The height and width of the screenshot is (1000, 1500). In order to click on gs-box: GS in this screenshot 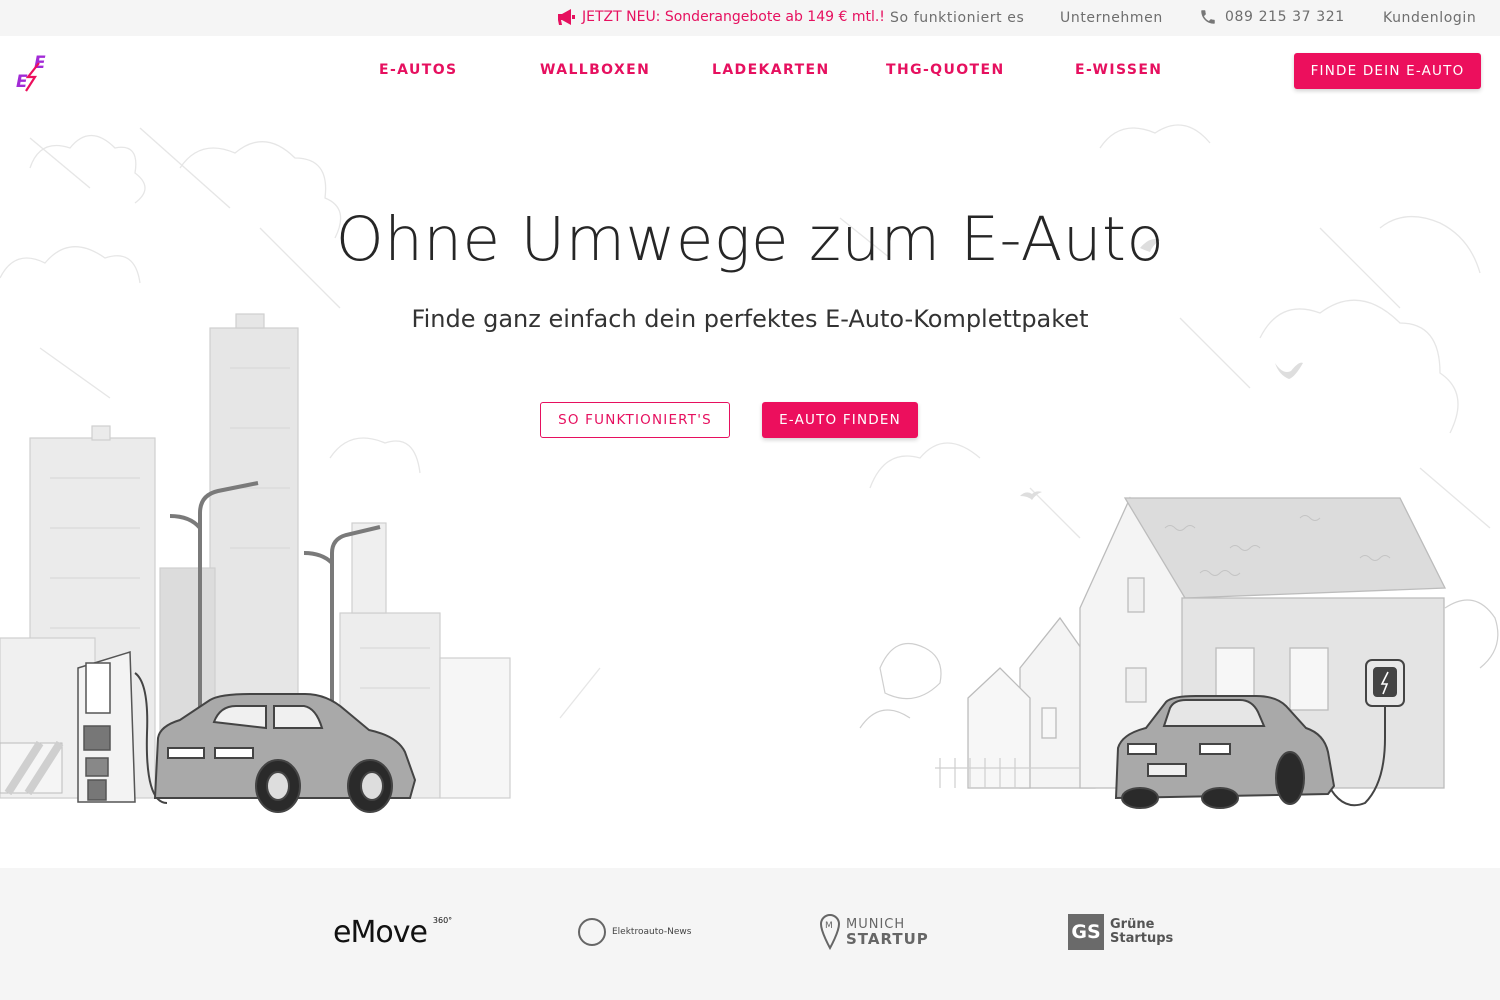, I will do `click(1086, 932)`.